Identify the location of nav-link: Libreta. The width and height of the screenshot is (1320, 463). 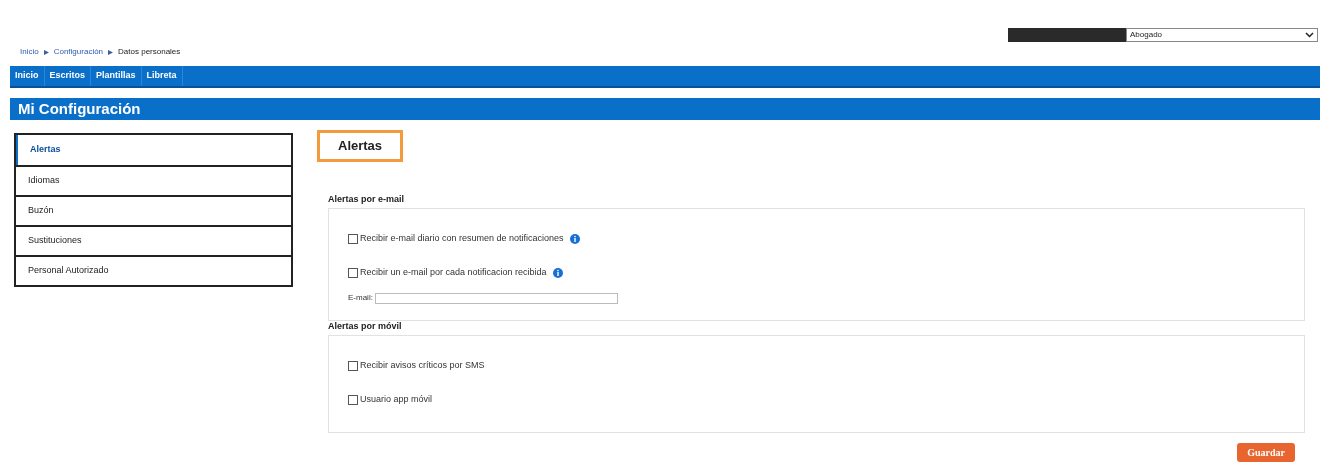
(162, 76).